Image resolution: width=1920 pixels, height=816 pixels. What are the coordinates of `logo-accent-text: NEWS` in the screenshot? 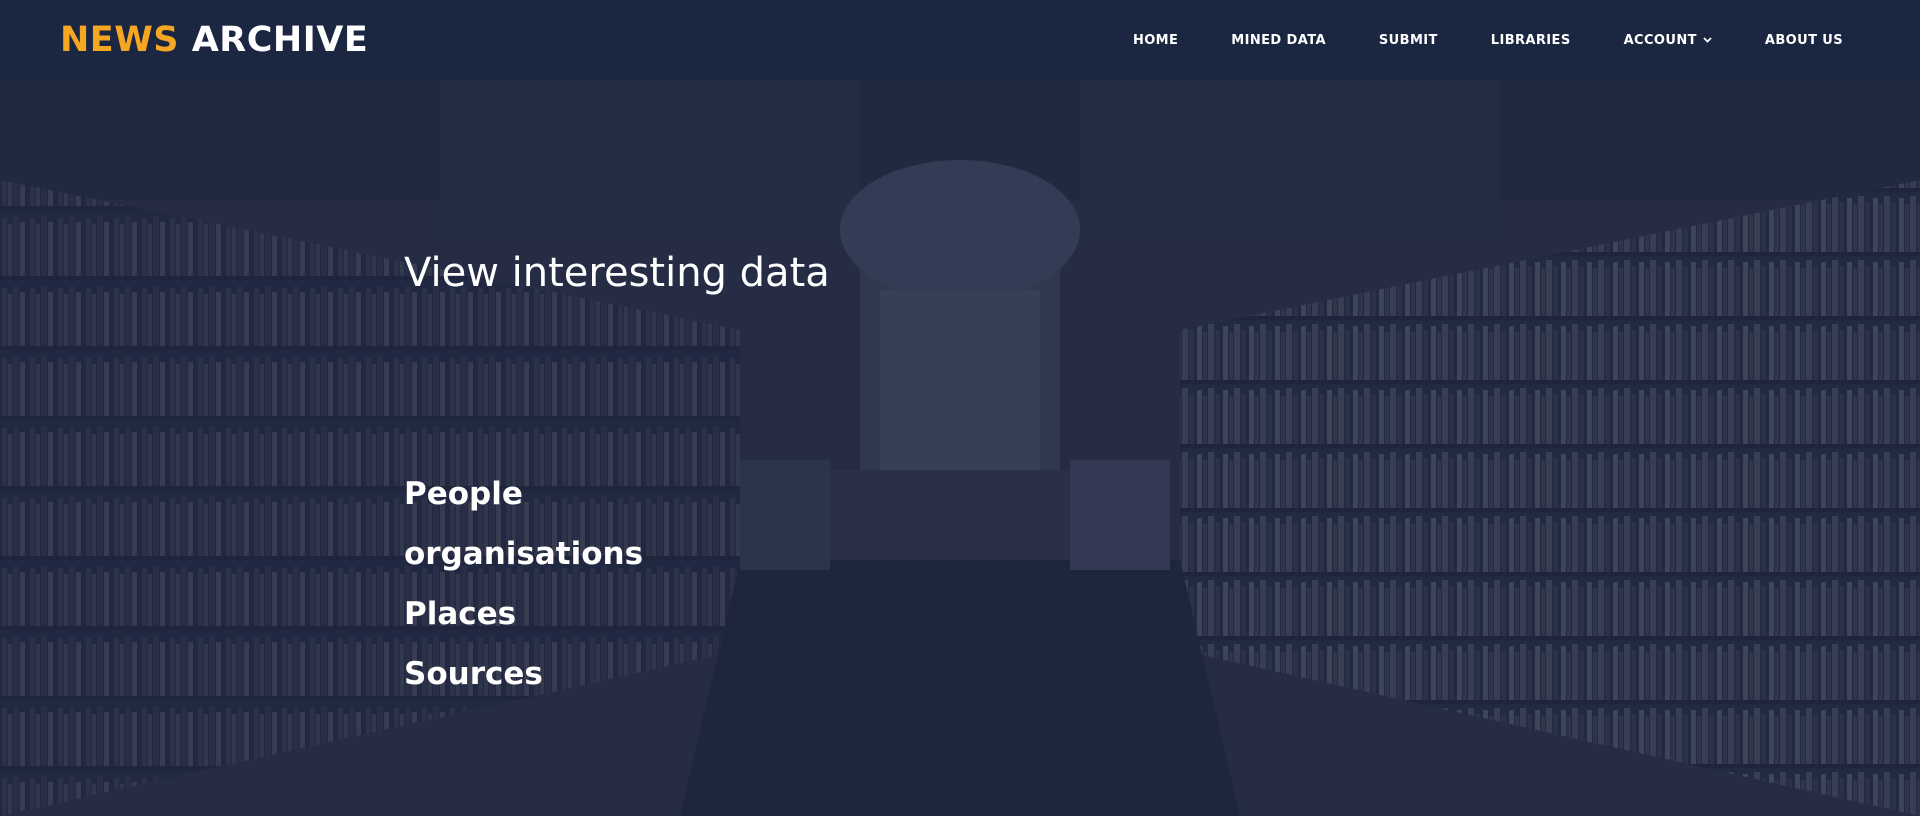 It's located at (120, 40).